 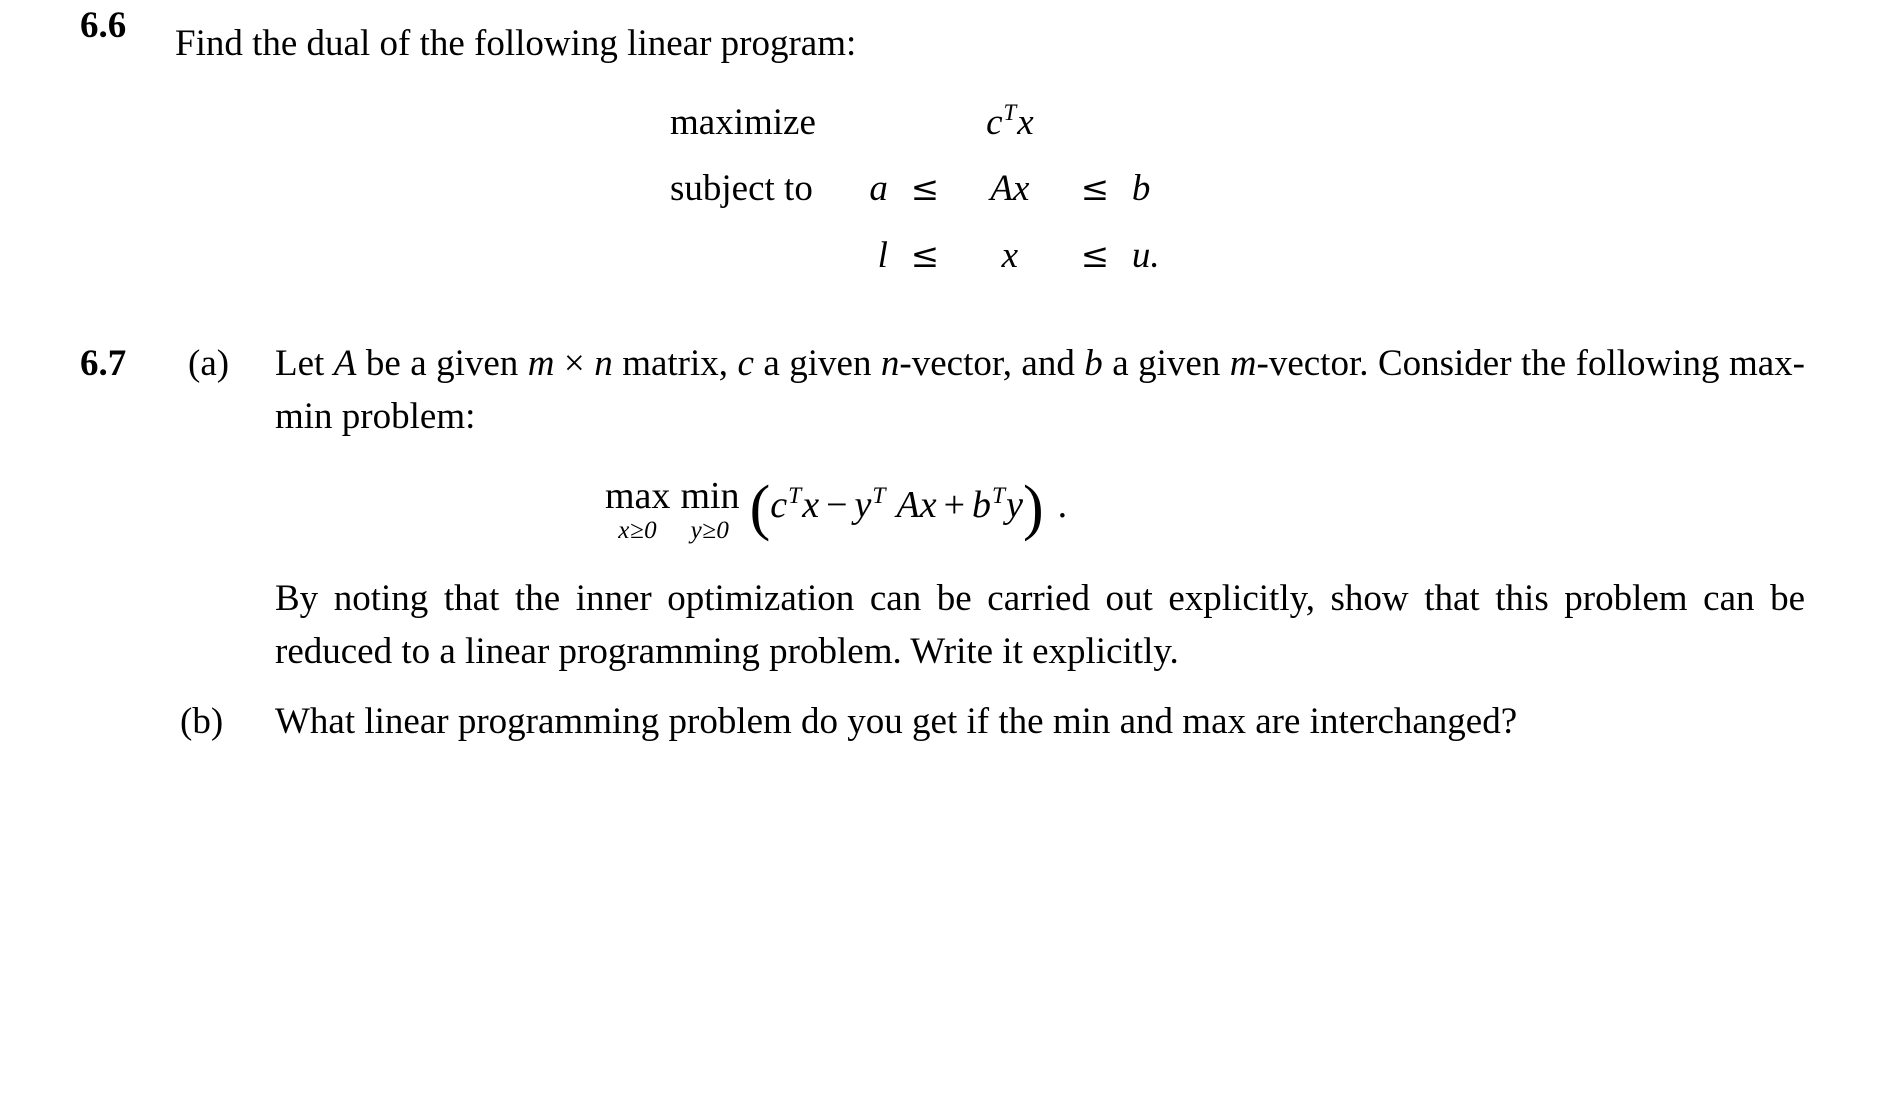 What do you see at coordinates (741, 189) in the screenshot?
I see `lp-constraints-label: subject to` at bounding box center [741, 189].